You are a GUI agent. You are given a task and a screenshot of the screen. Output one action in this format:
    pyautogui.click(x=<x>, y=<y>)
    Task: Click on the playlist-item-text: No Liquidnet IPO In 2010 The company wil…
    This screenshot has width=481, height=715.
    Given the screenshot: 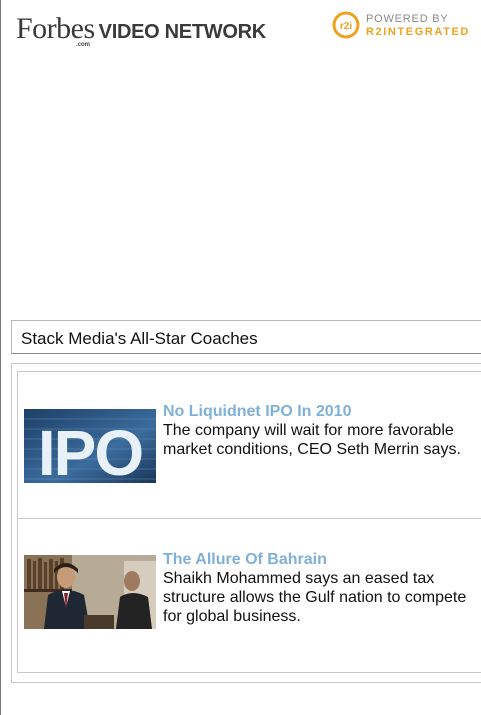 What is the action you would take?
    pyautogui.click(x=321, y=430)
    